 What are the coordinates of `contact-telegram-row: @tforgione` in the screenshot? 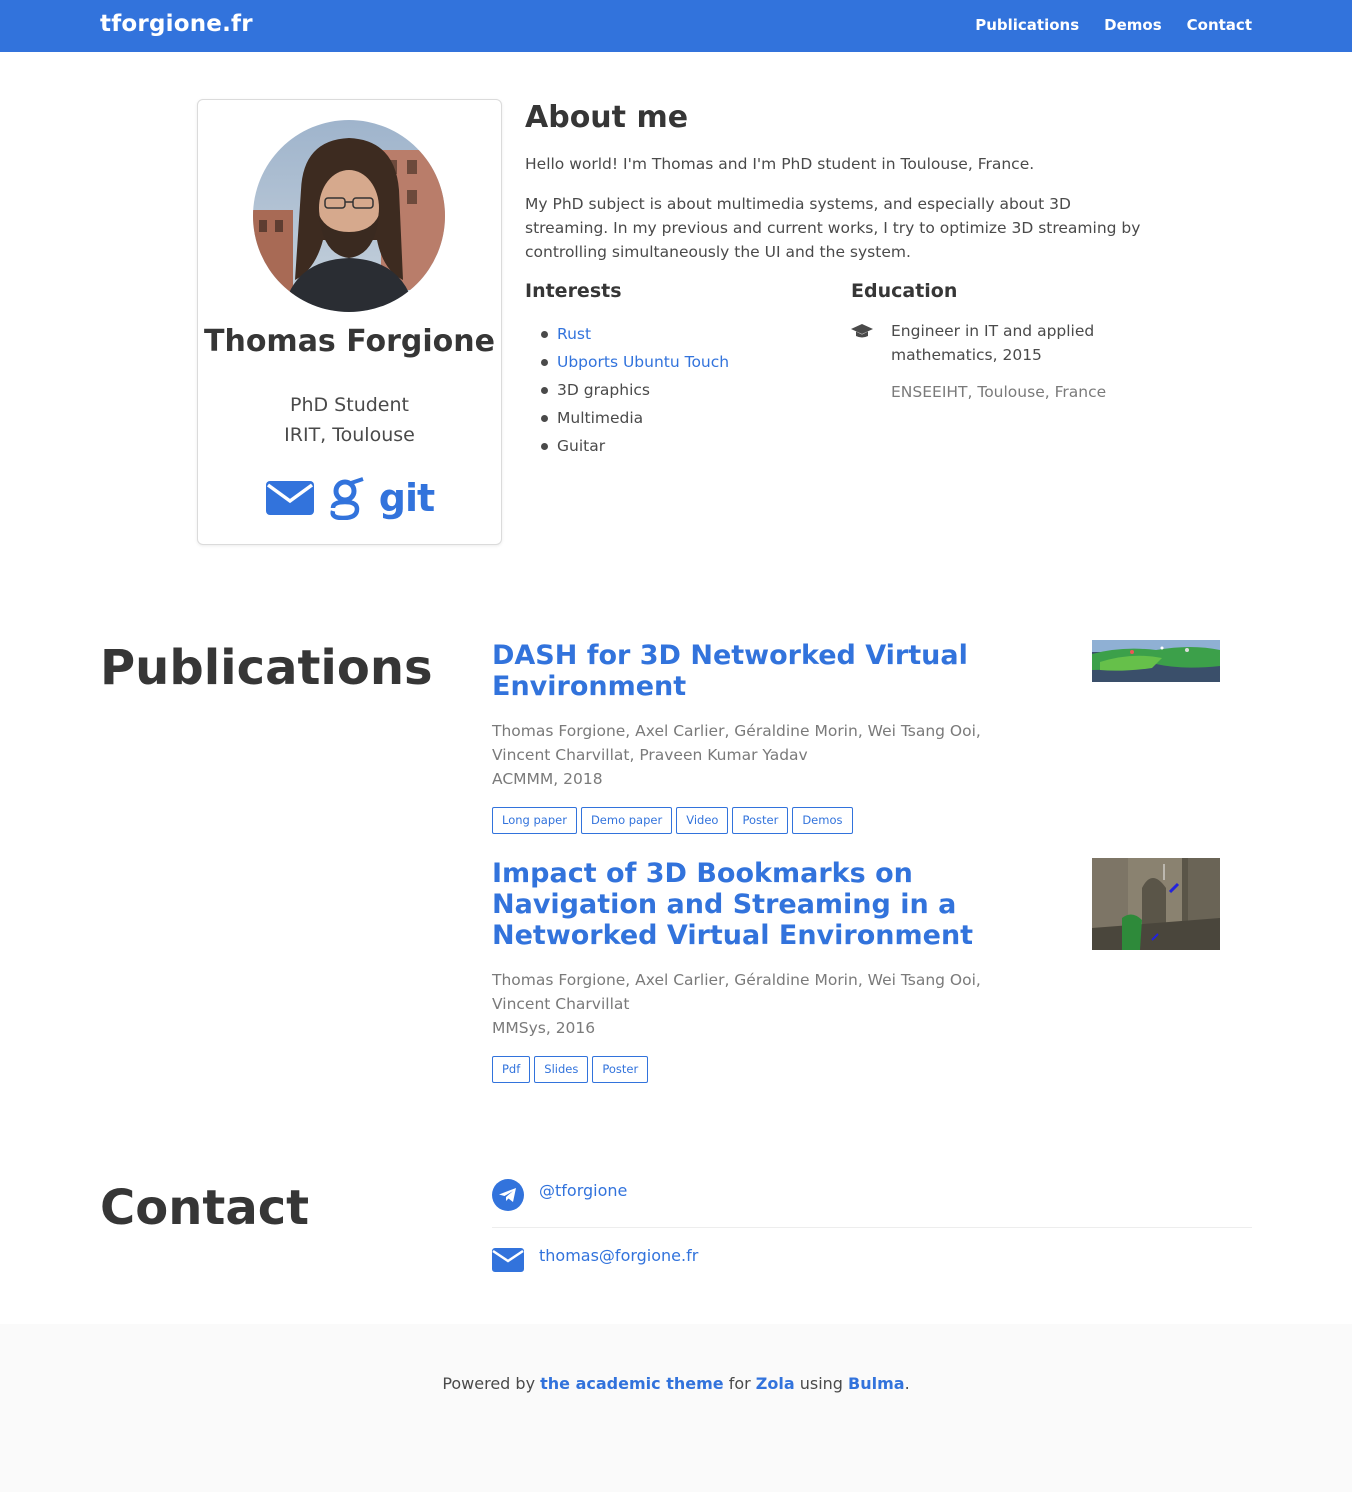 It's located at (872, 1195).